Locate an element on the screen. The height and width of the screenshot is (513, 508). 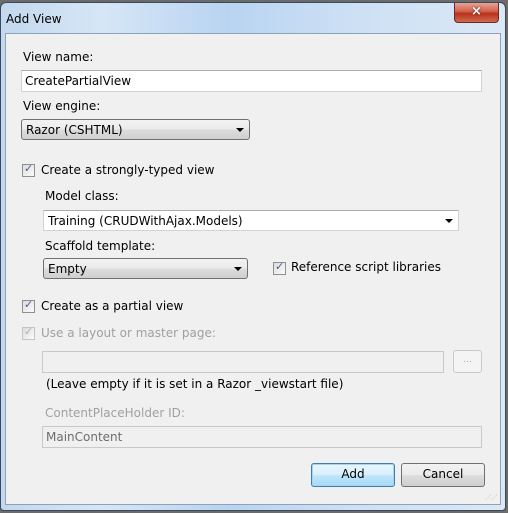
cancel-button: Cancel is located at coordinates (443, 475).